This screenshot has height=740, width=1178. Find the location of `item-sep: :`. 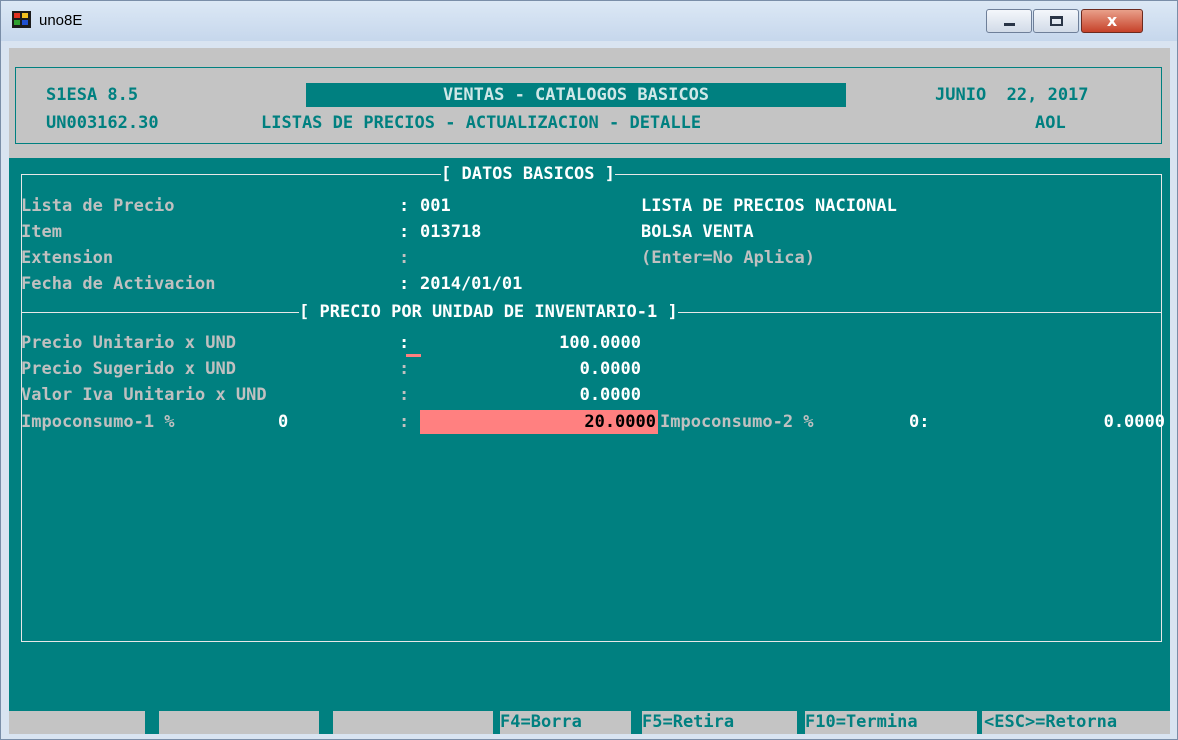

item-sep: : is located at coordinates (404, 232).